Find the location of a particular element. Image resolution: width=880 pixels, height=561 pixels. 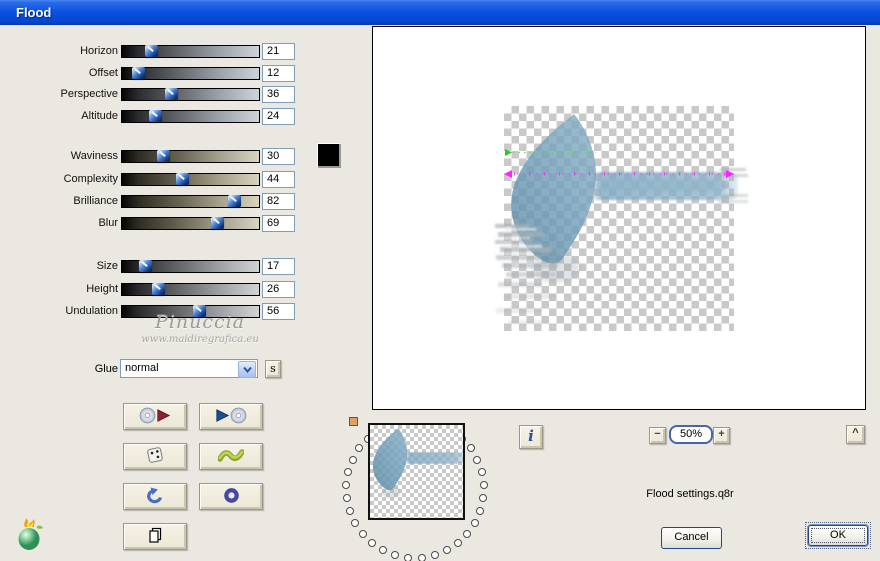

slider-value-box: 30 is located at coordinates (278, 156).